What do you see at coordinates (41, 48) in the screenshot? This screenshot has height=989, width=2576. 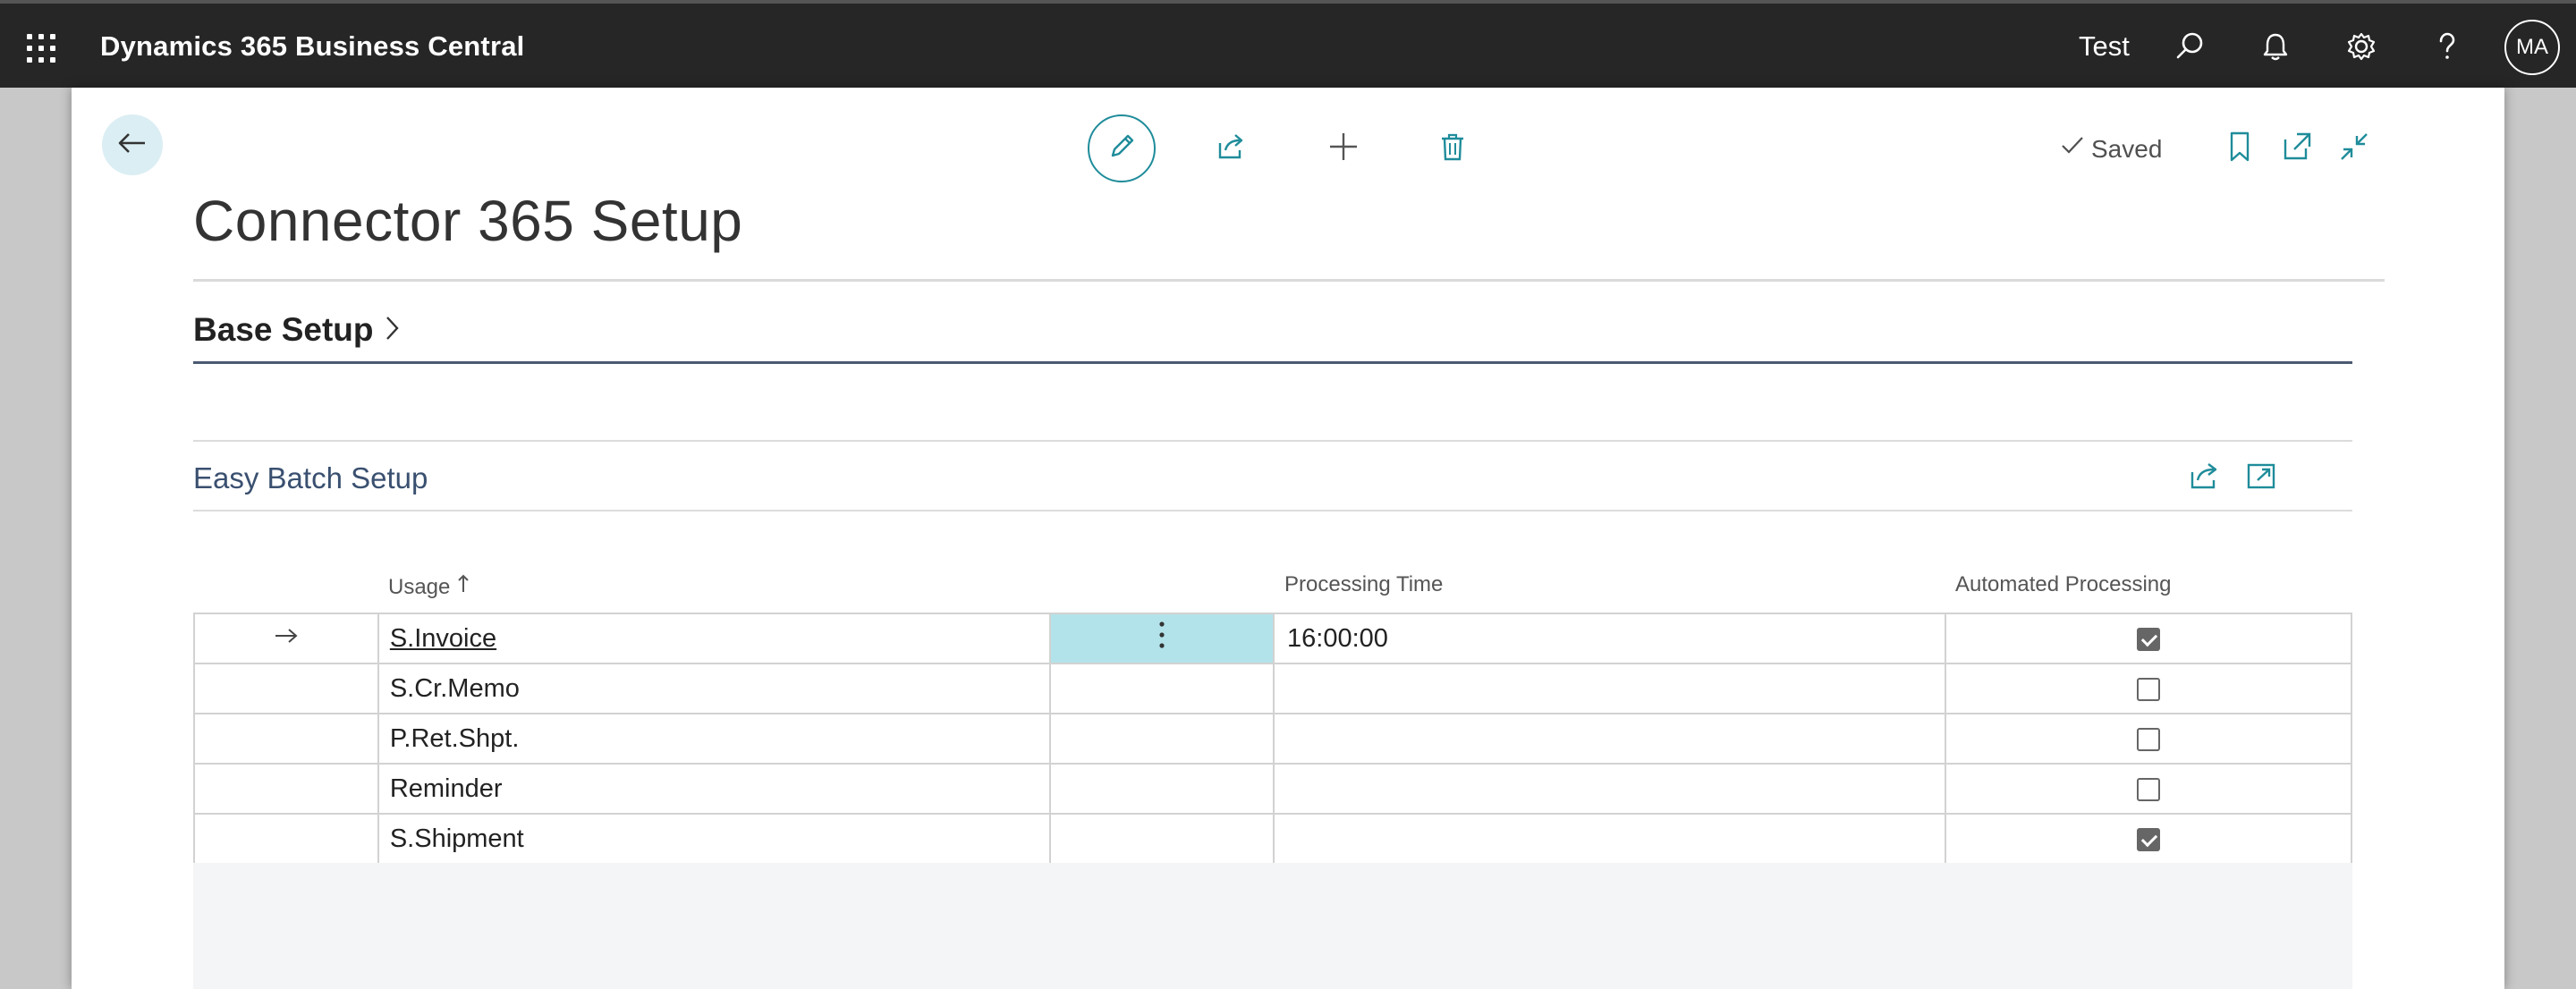 I see `app-launcher-icon` at bounding box center [41, 48].